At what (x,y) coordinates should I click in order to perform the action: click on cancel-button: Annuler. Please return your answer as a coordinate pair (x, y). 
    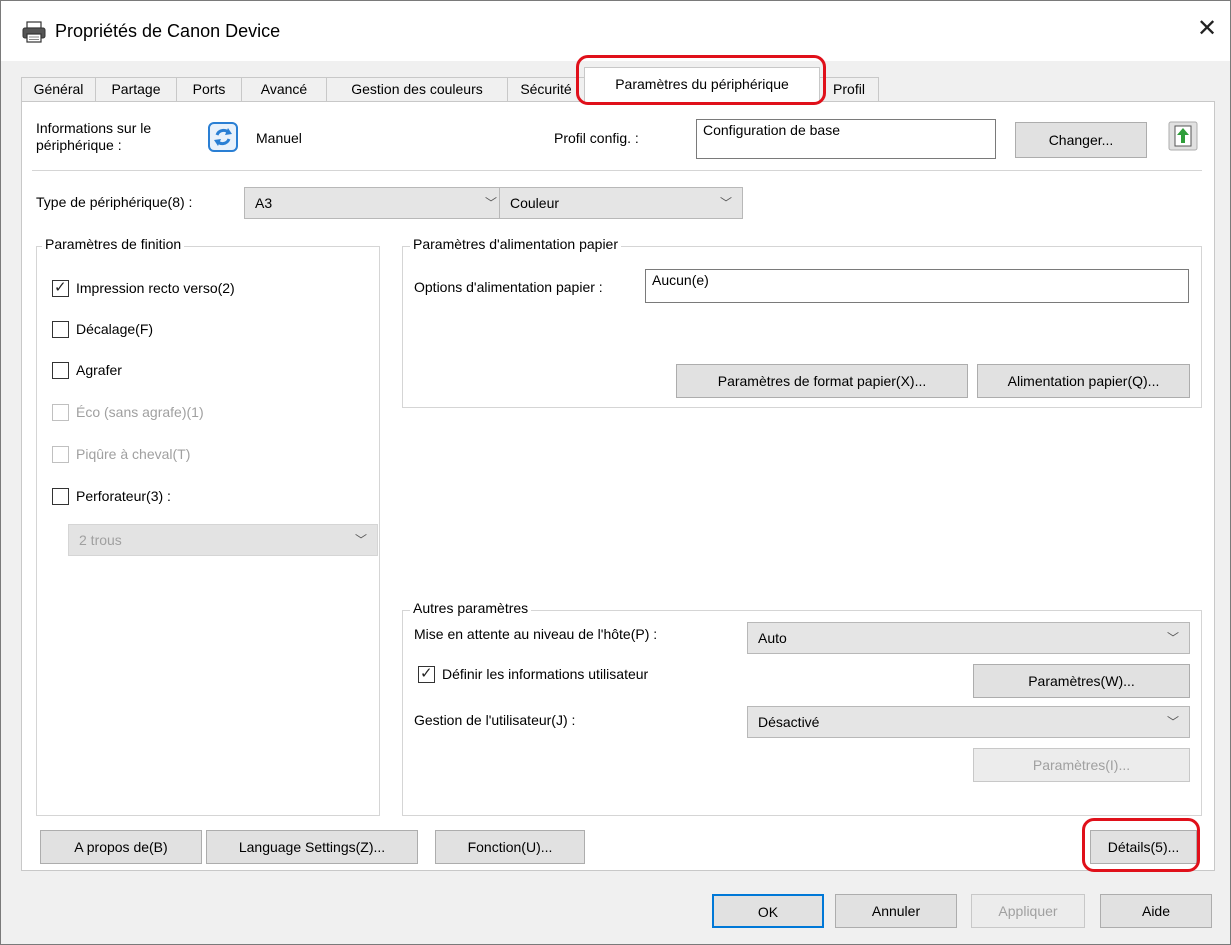
    Looking at the image, I should click on (896, 911).